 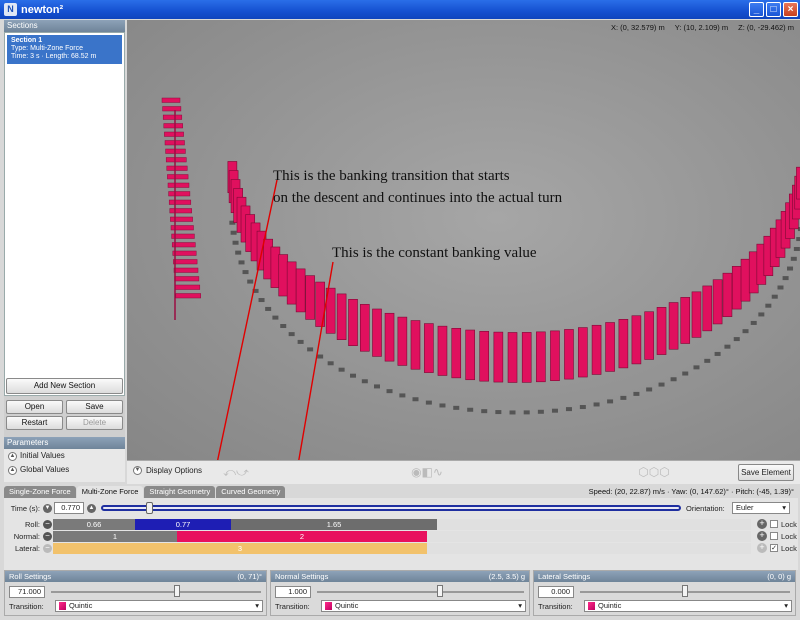 What do you see at coordinates (64, 456) in the screenshot?
I see `initial-values-item: ▲ Initial Values` at bounding box center [64, 456].